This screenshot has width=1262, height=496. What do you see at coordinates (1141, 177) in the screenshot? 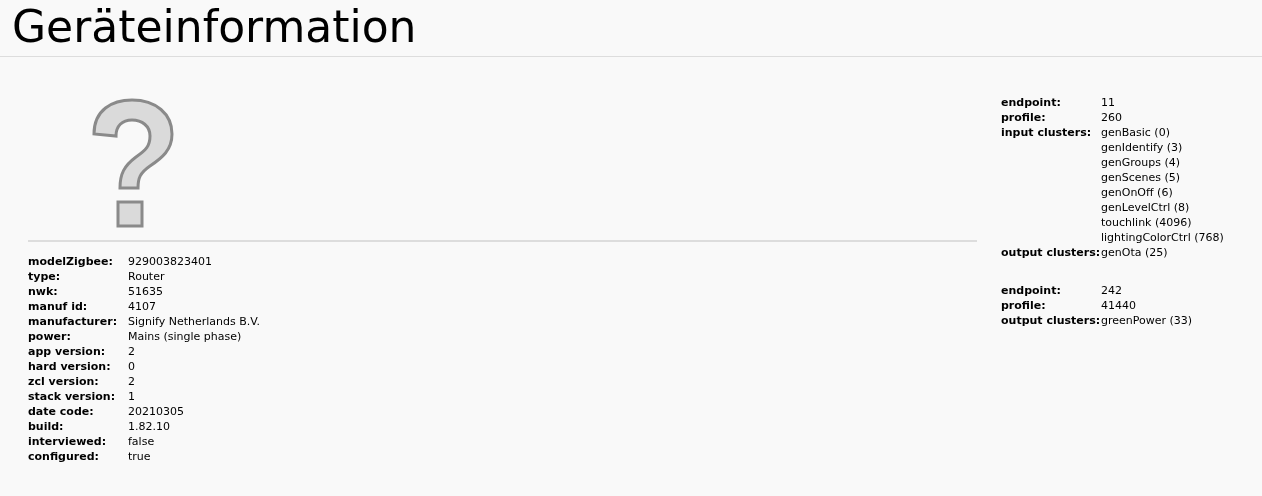
I see `field-value: genScenes (5)` at bounding box center [1141, 177].